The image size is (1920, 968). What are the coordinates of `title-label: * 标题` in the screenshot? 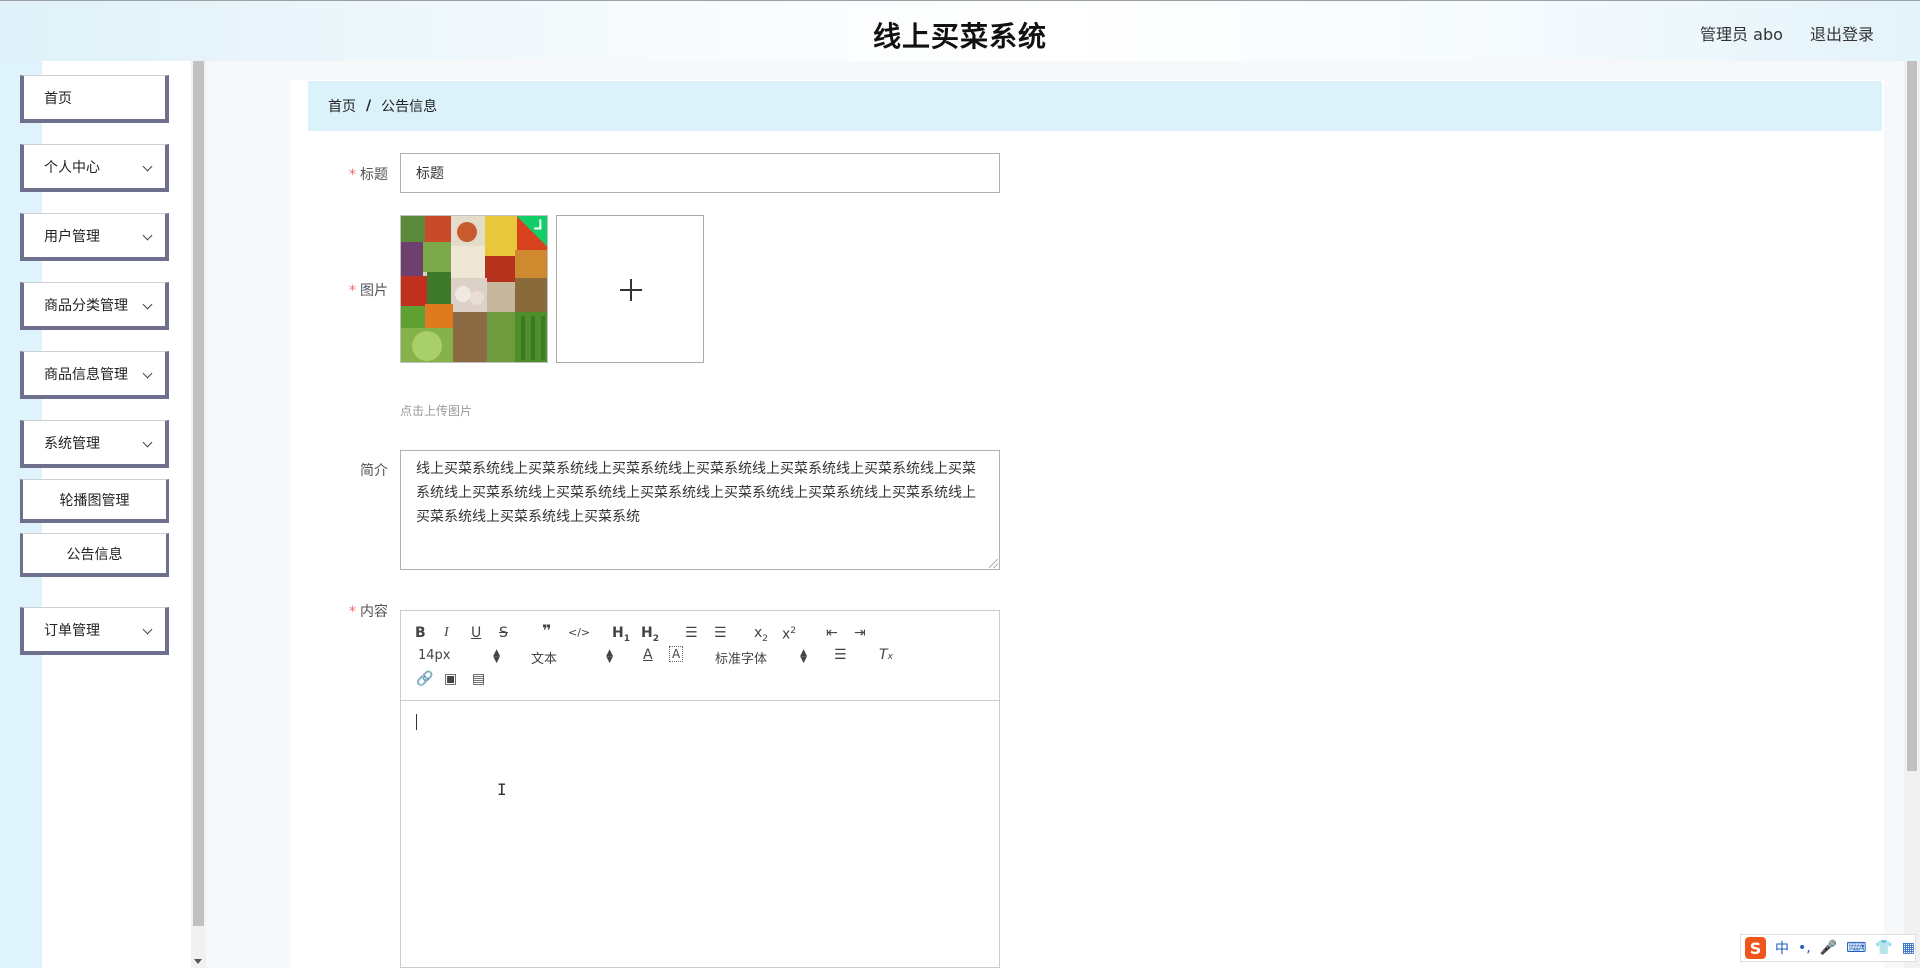 It's located at (348, 174).